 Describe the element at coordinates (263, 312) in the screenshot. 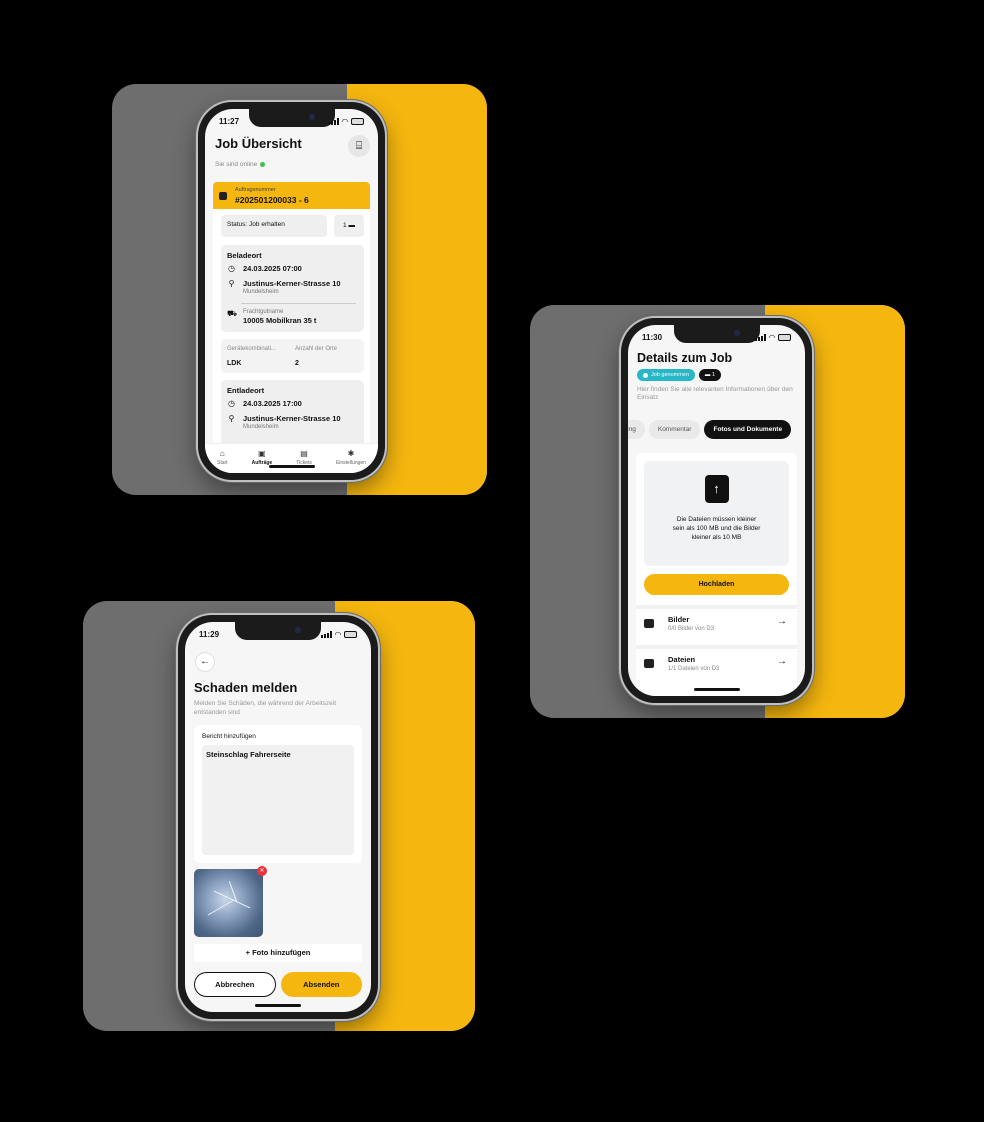

I see `freight-label: Frachtgutname` at that location.